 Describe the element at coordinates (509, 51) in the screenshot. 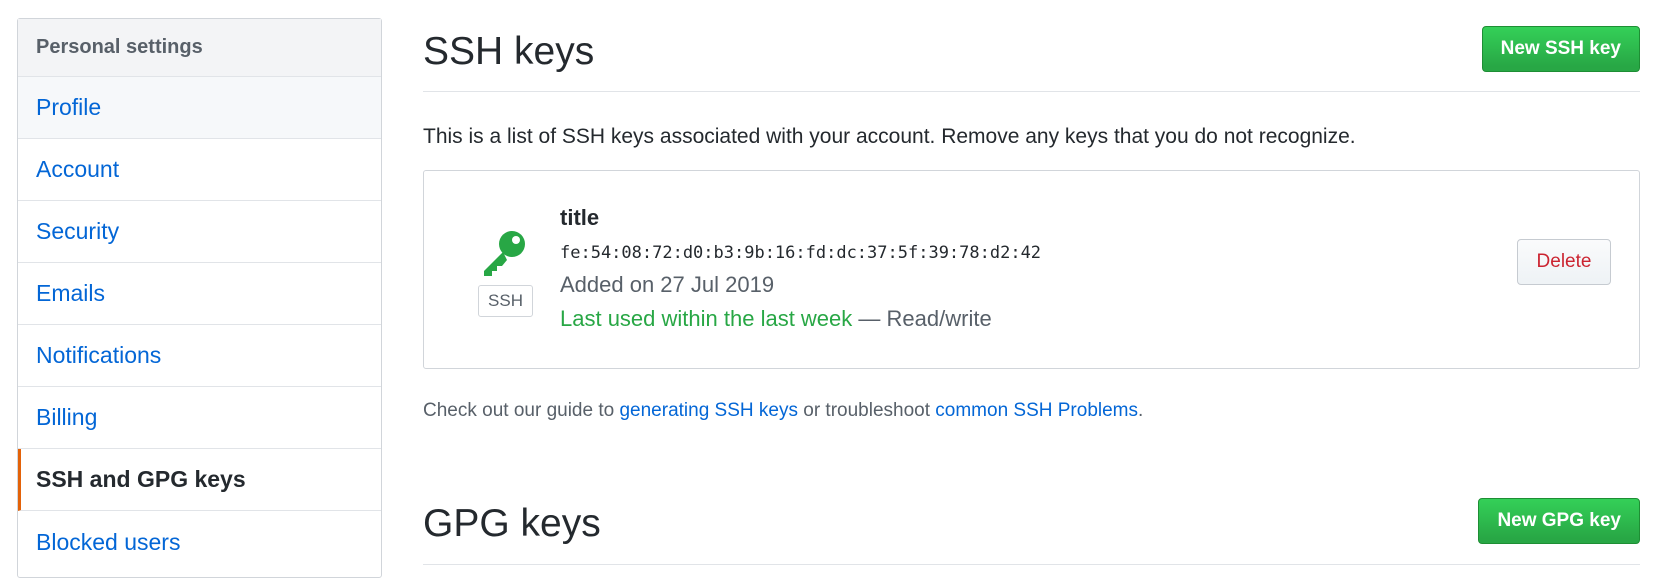

I see `ssh-keys-title: SSH keys` at that location.